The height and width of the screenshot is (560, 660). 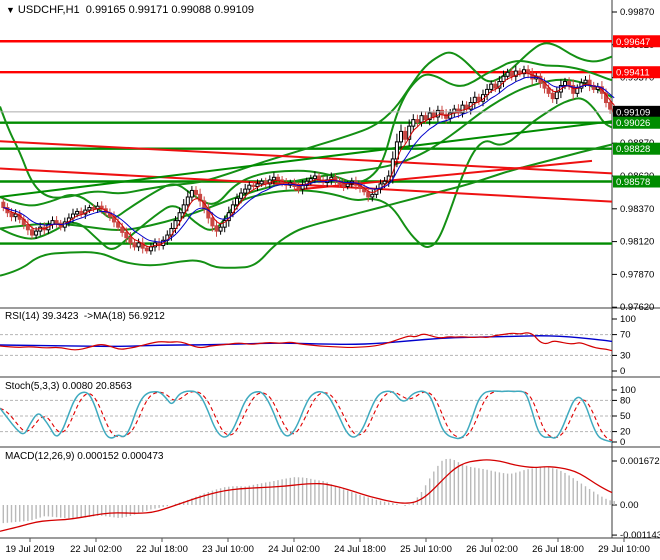 I want to click on time-axis-label: 26 Jul 18:00, so click(x=558, y=549).